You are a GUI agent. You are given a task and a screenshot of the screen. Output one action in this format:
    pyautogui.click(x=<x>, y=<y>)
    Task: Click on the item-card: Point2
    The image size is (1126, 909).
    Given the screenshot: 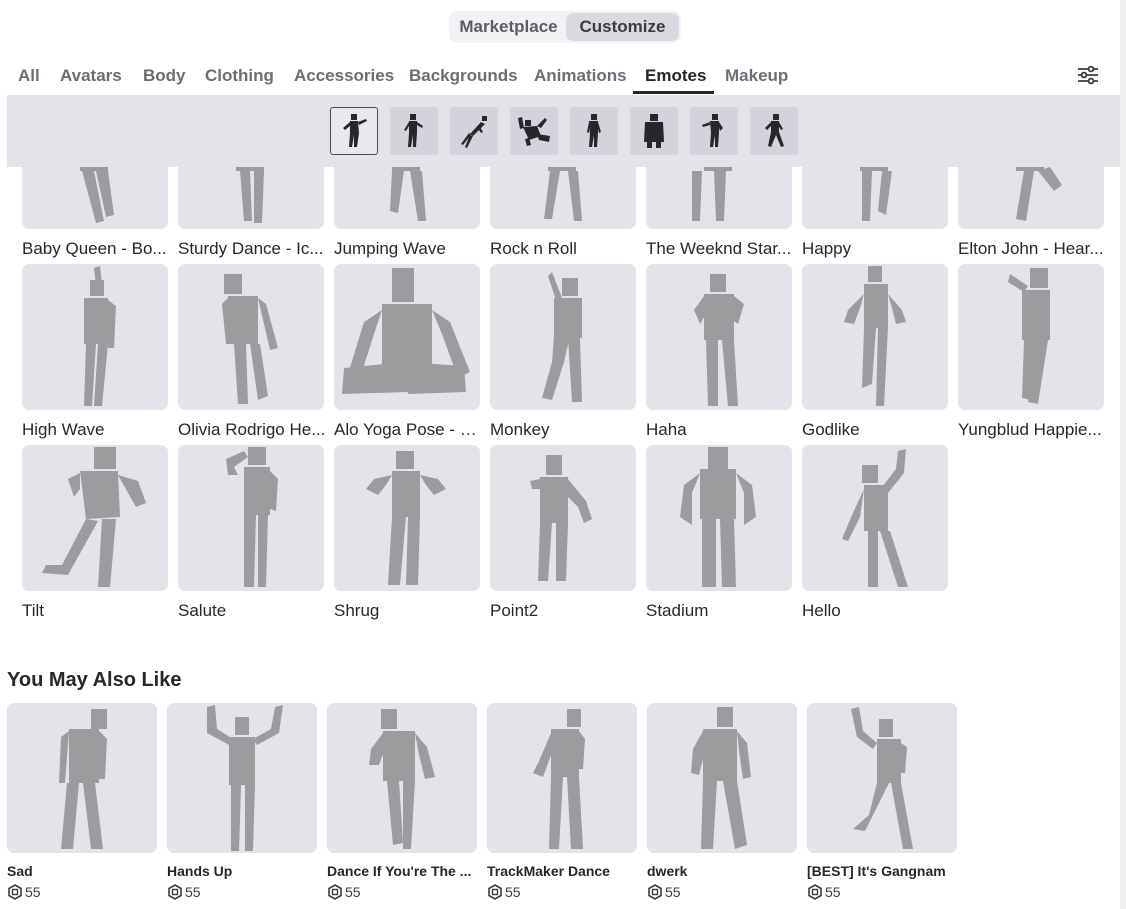 What is the action you would take?
    pyautogui.click(x=563, y=533)
    